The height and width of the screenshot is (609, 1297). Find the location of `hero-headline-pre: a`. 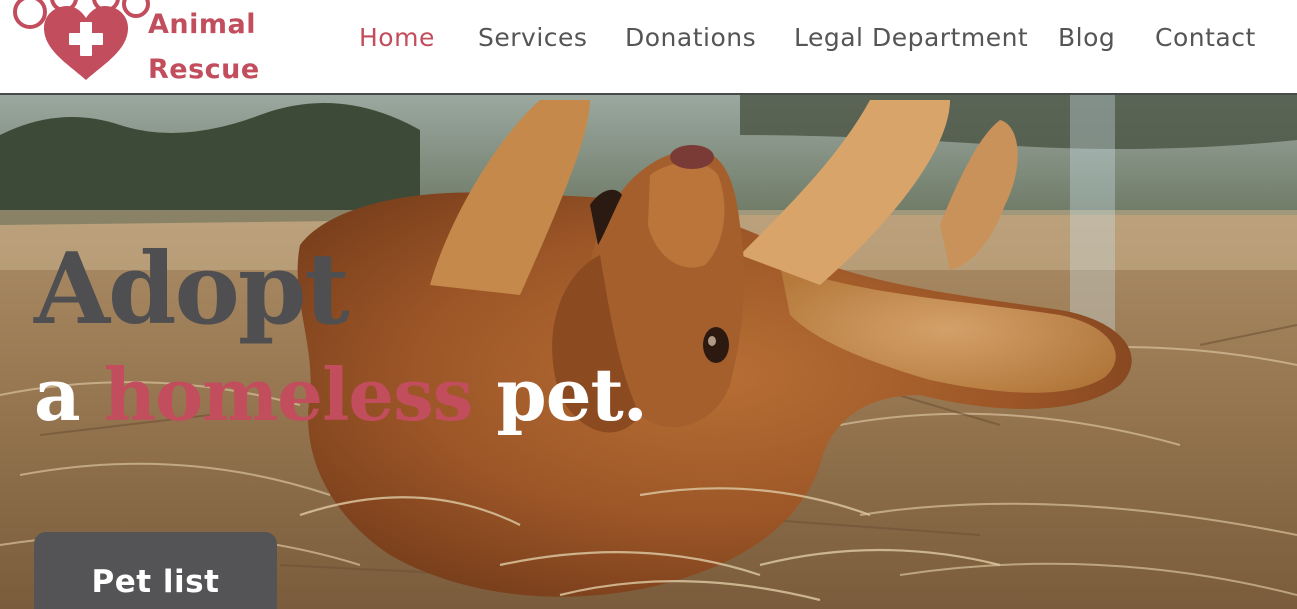

hero-headline-pre: a is located at coordinates (69, 394).